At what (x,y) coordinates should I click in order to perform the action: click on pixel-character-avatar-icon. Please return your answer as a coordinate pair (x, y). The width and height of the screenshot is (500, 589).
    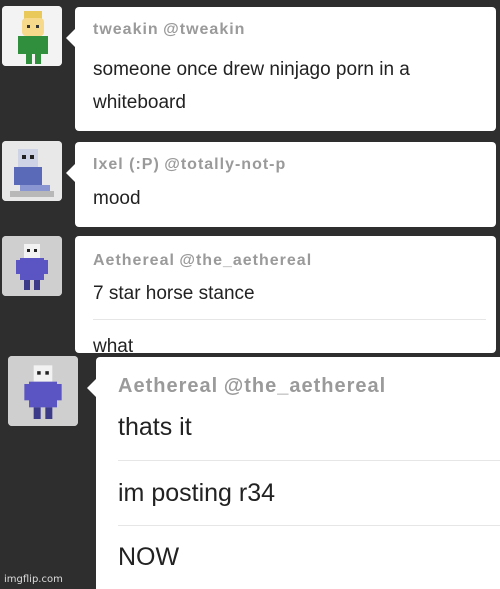
    Looking at the image, I should click on (32, 171).